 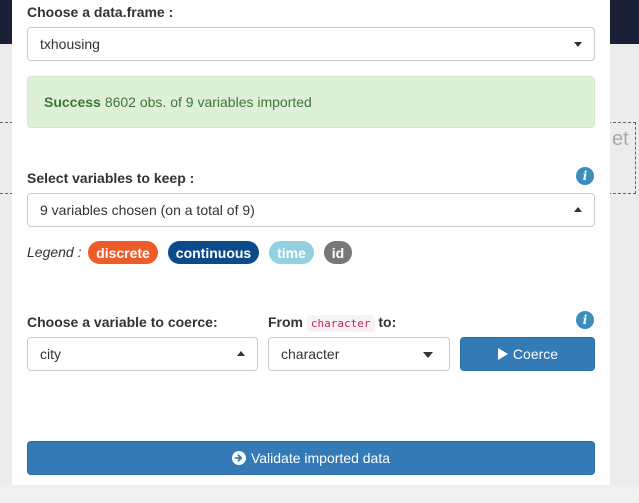 What do you see at coordinates (70, 44) in the screenshot?
I see `dataset-select-value: txhousing` at bounding box center [70, 44].